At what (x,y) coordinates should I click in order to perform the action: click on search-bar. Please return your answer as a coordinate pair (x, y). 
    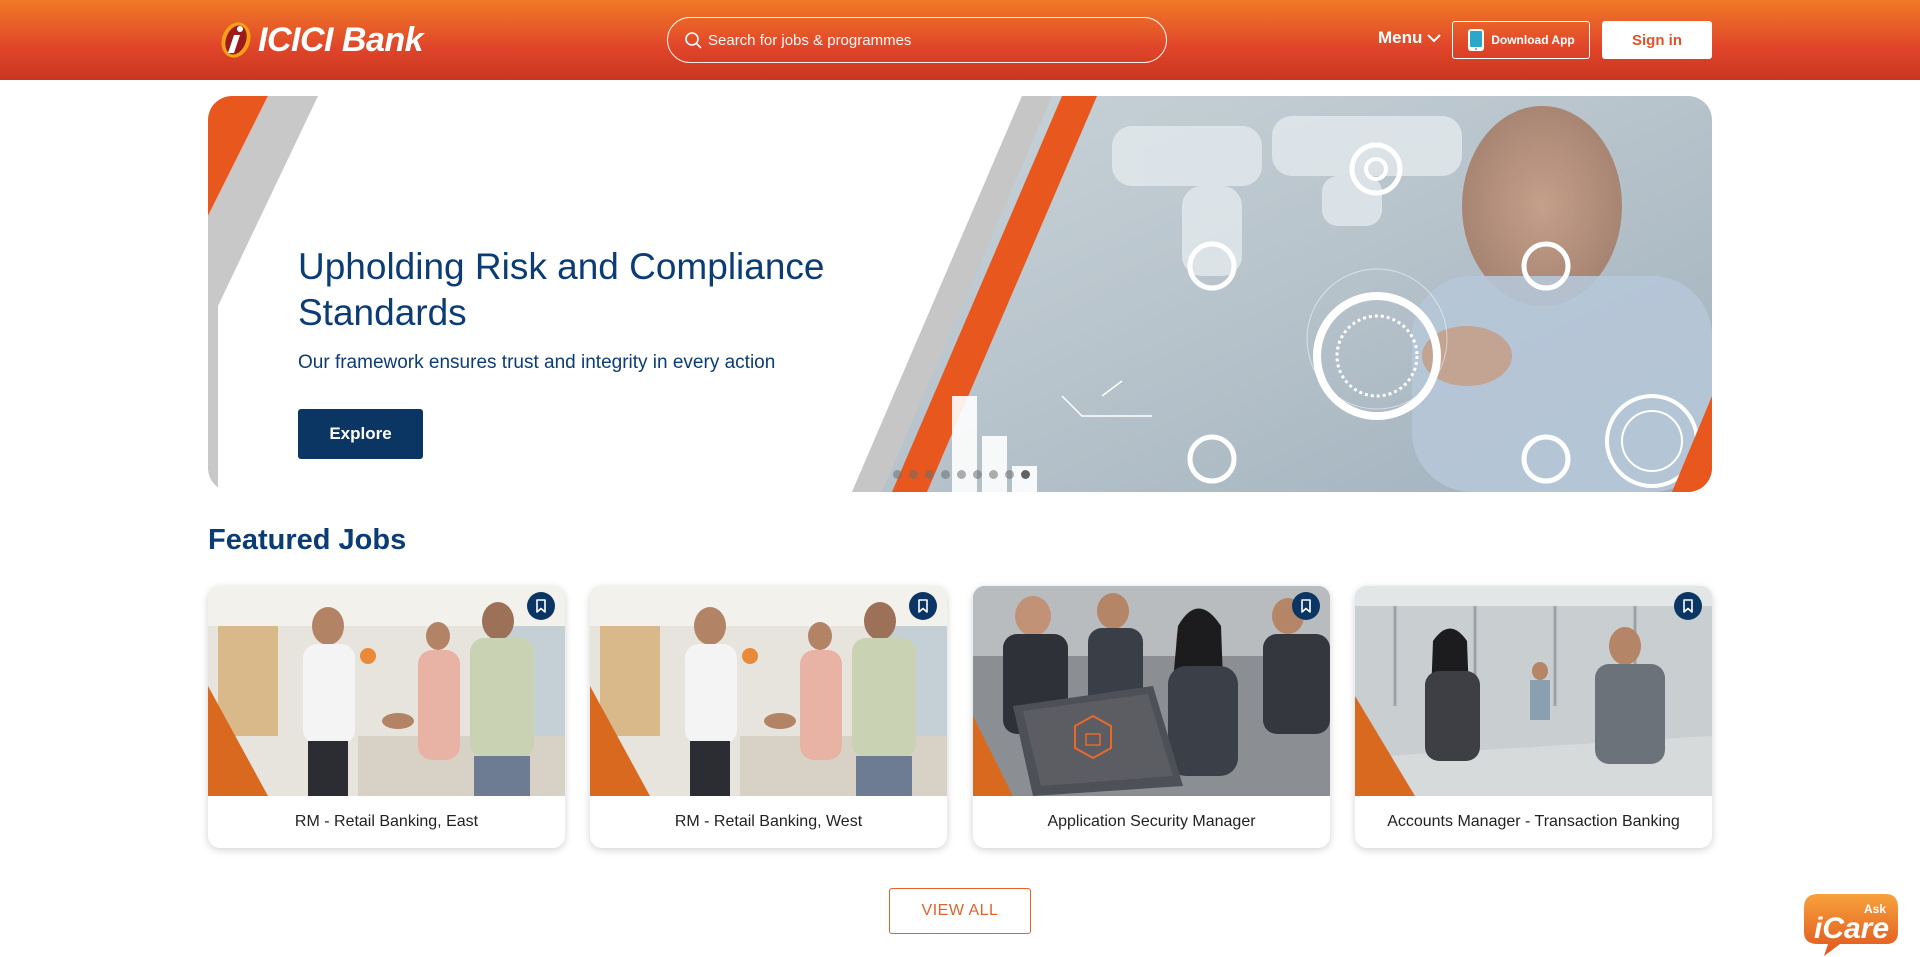
    Looking at the image, I should click on (917, 40).